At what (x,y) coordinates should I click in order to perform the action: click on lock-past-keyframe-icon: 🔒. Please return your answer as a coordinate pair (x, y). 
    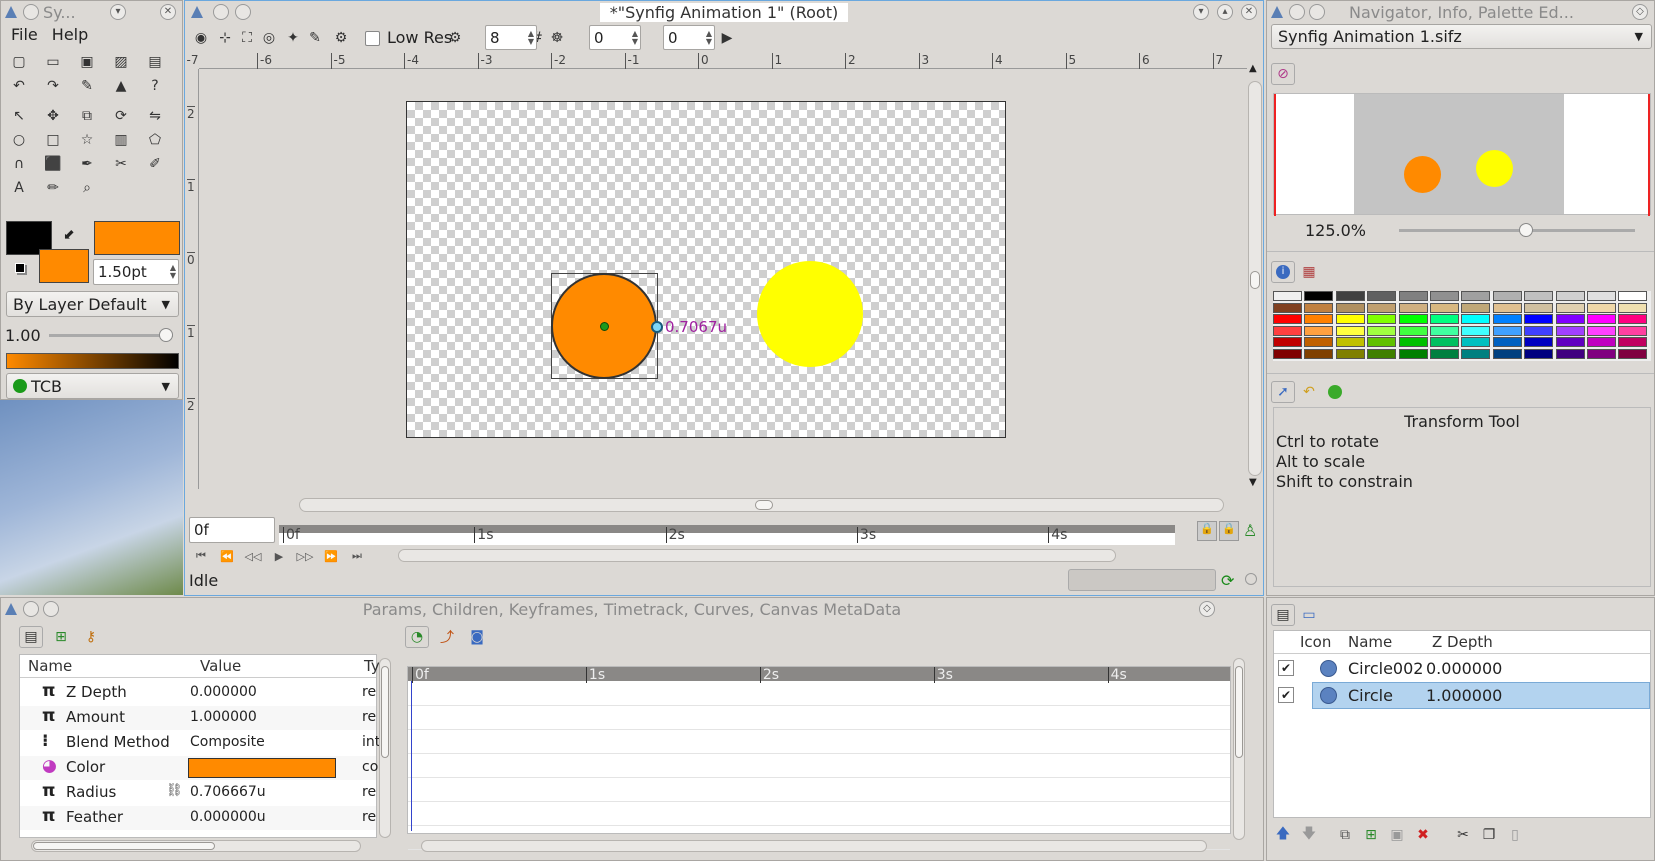
    Looking at the image, I should click on (1207, 531).